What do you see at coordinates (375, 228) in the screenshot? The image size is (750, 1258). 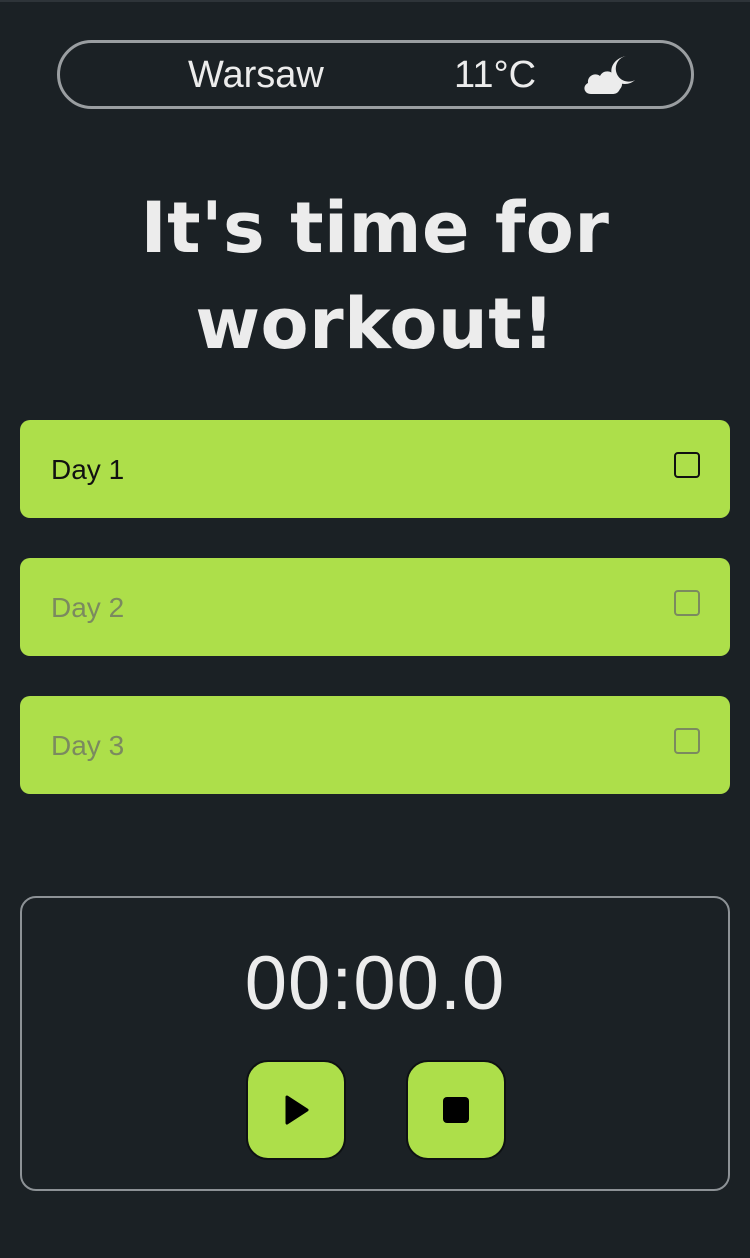 I see `page-title-line-1: It's time for` at bounding box center [375, 228].